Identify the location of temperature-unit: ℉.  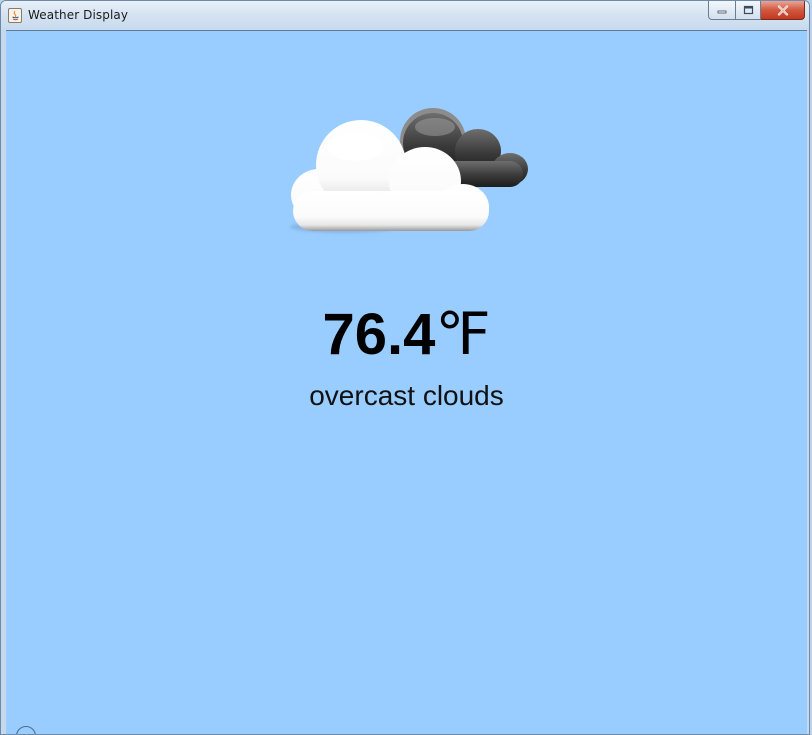
(463, 334).